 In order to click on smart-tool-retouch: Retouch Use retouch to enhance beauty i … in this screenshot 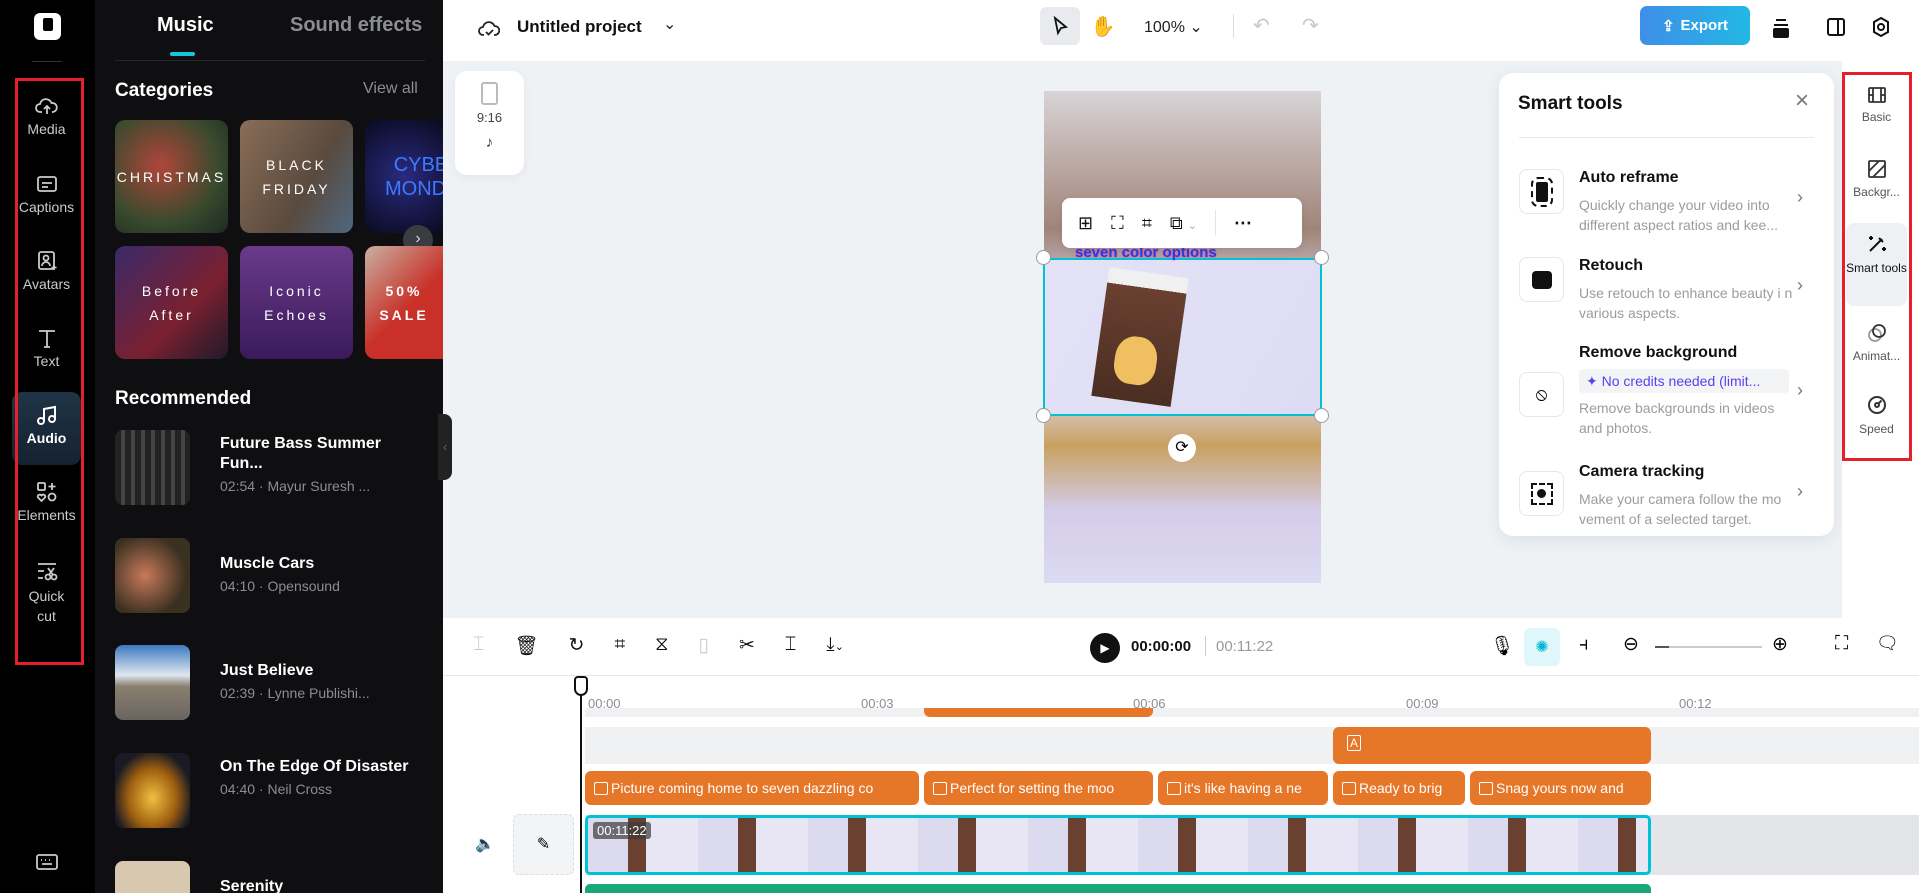, I will do `click(1669, 289)`.